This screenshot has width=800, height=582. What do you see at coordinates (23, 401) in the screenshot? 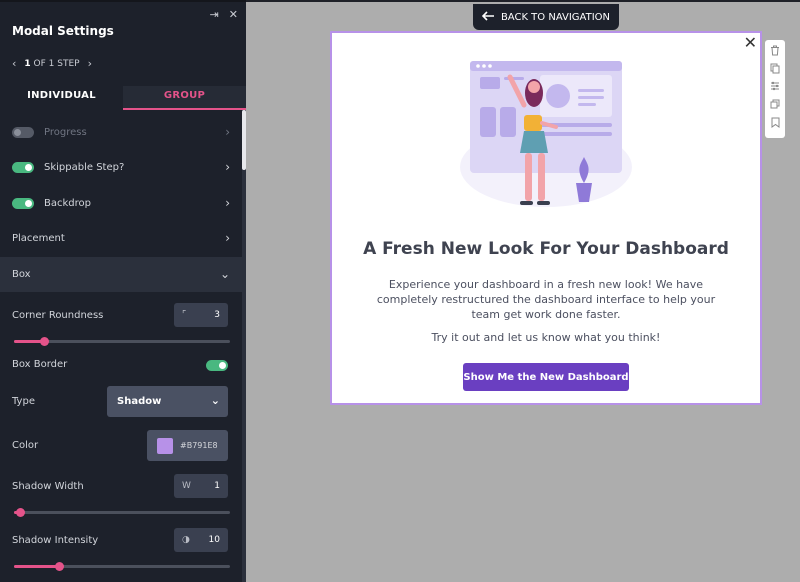
I see `type-label: Type` at bounding box center [23, 401].